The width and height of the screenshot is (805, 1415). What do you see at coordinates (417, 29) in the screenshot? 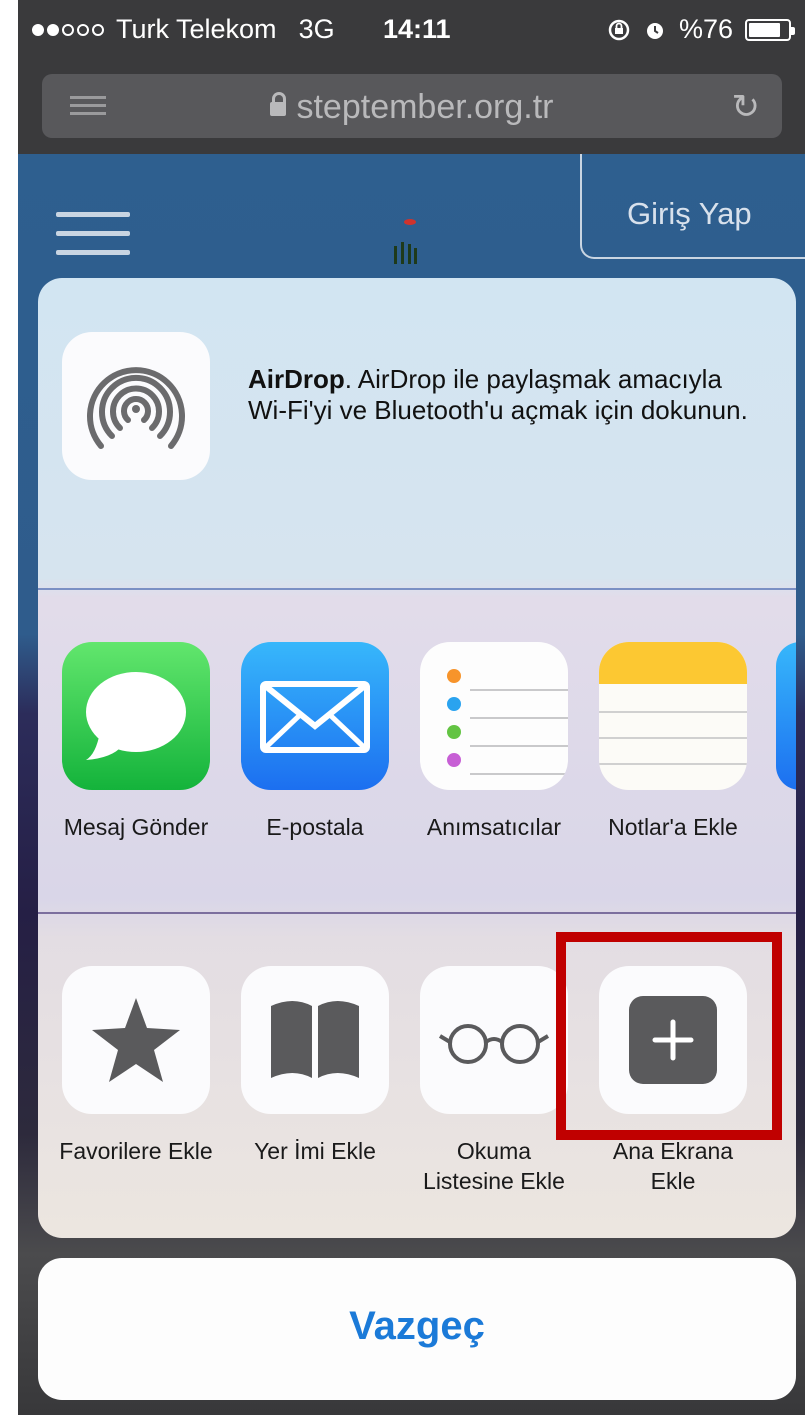
I see `clock: 14:11` at bounding box center [417, 29].